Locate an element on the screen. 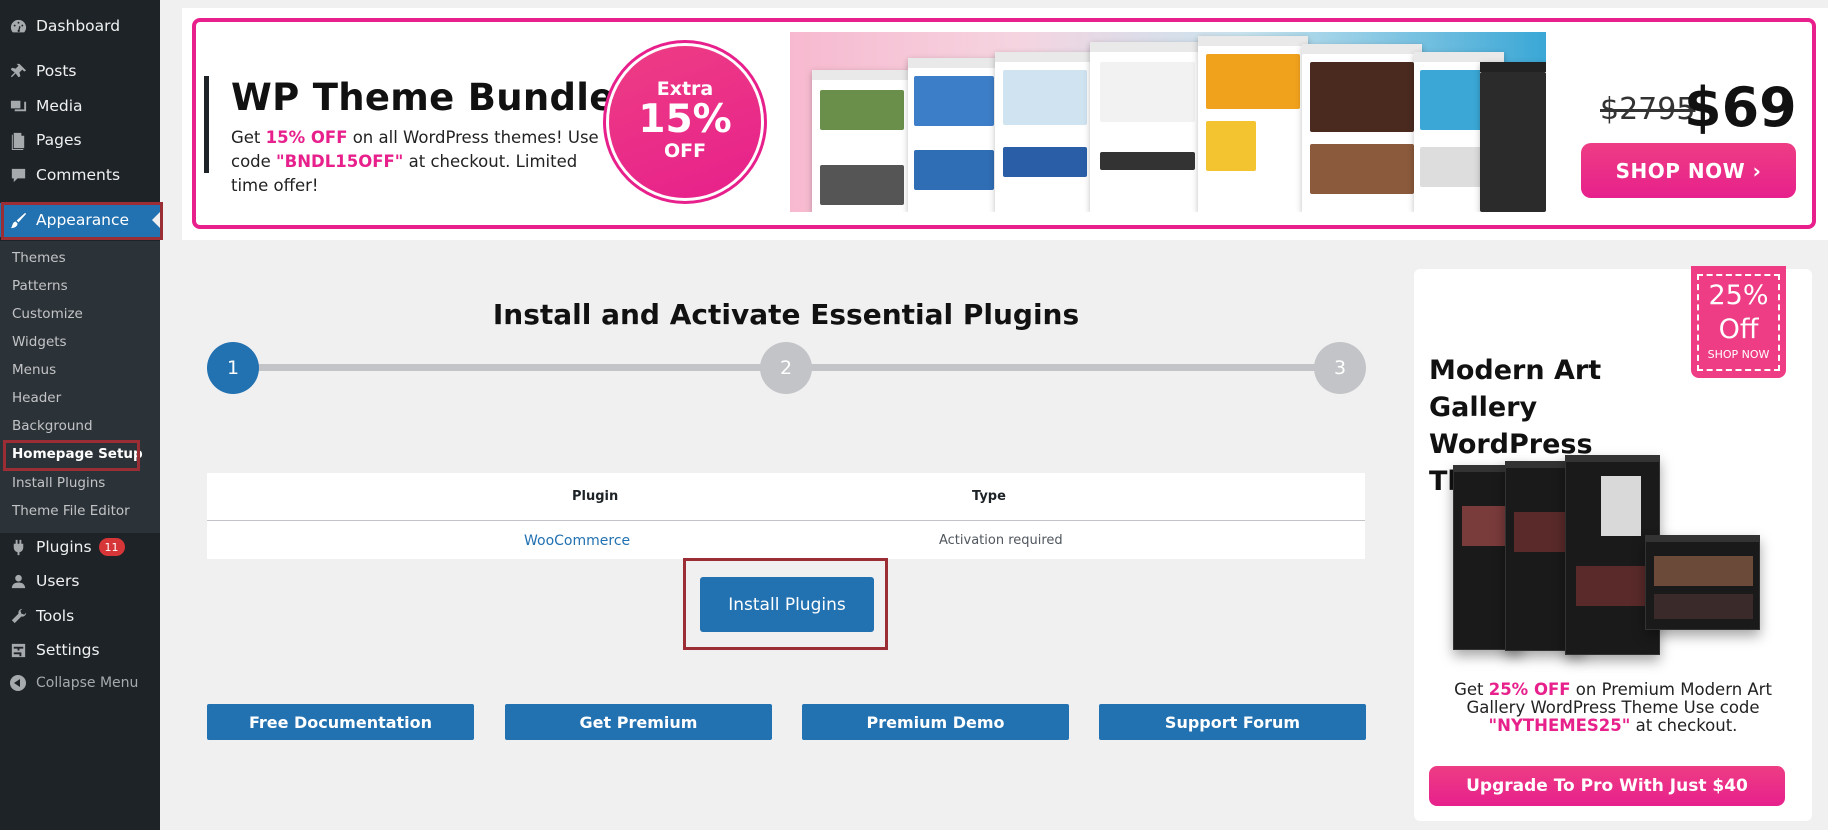  submenu-item-menus: Menus is located at coordinates (34, 370).